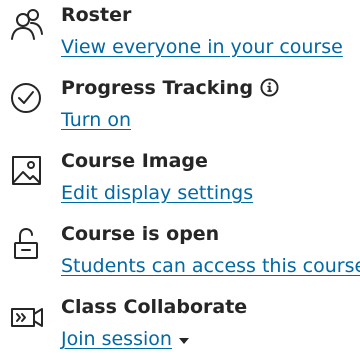  I want to click on caret-down-icon, so click(184, 341).